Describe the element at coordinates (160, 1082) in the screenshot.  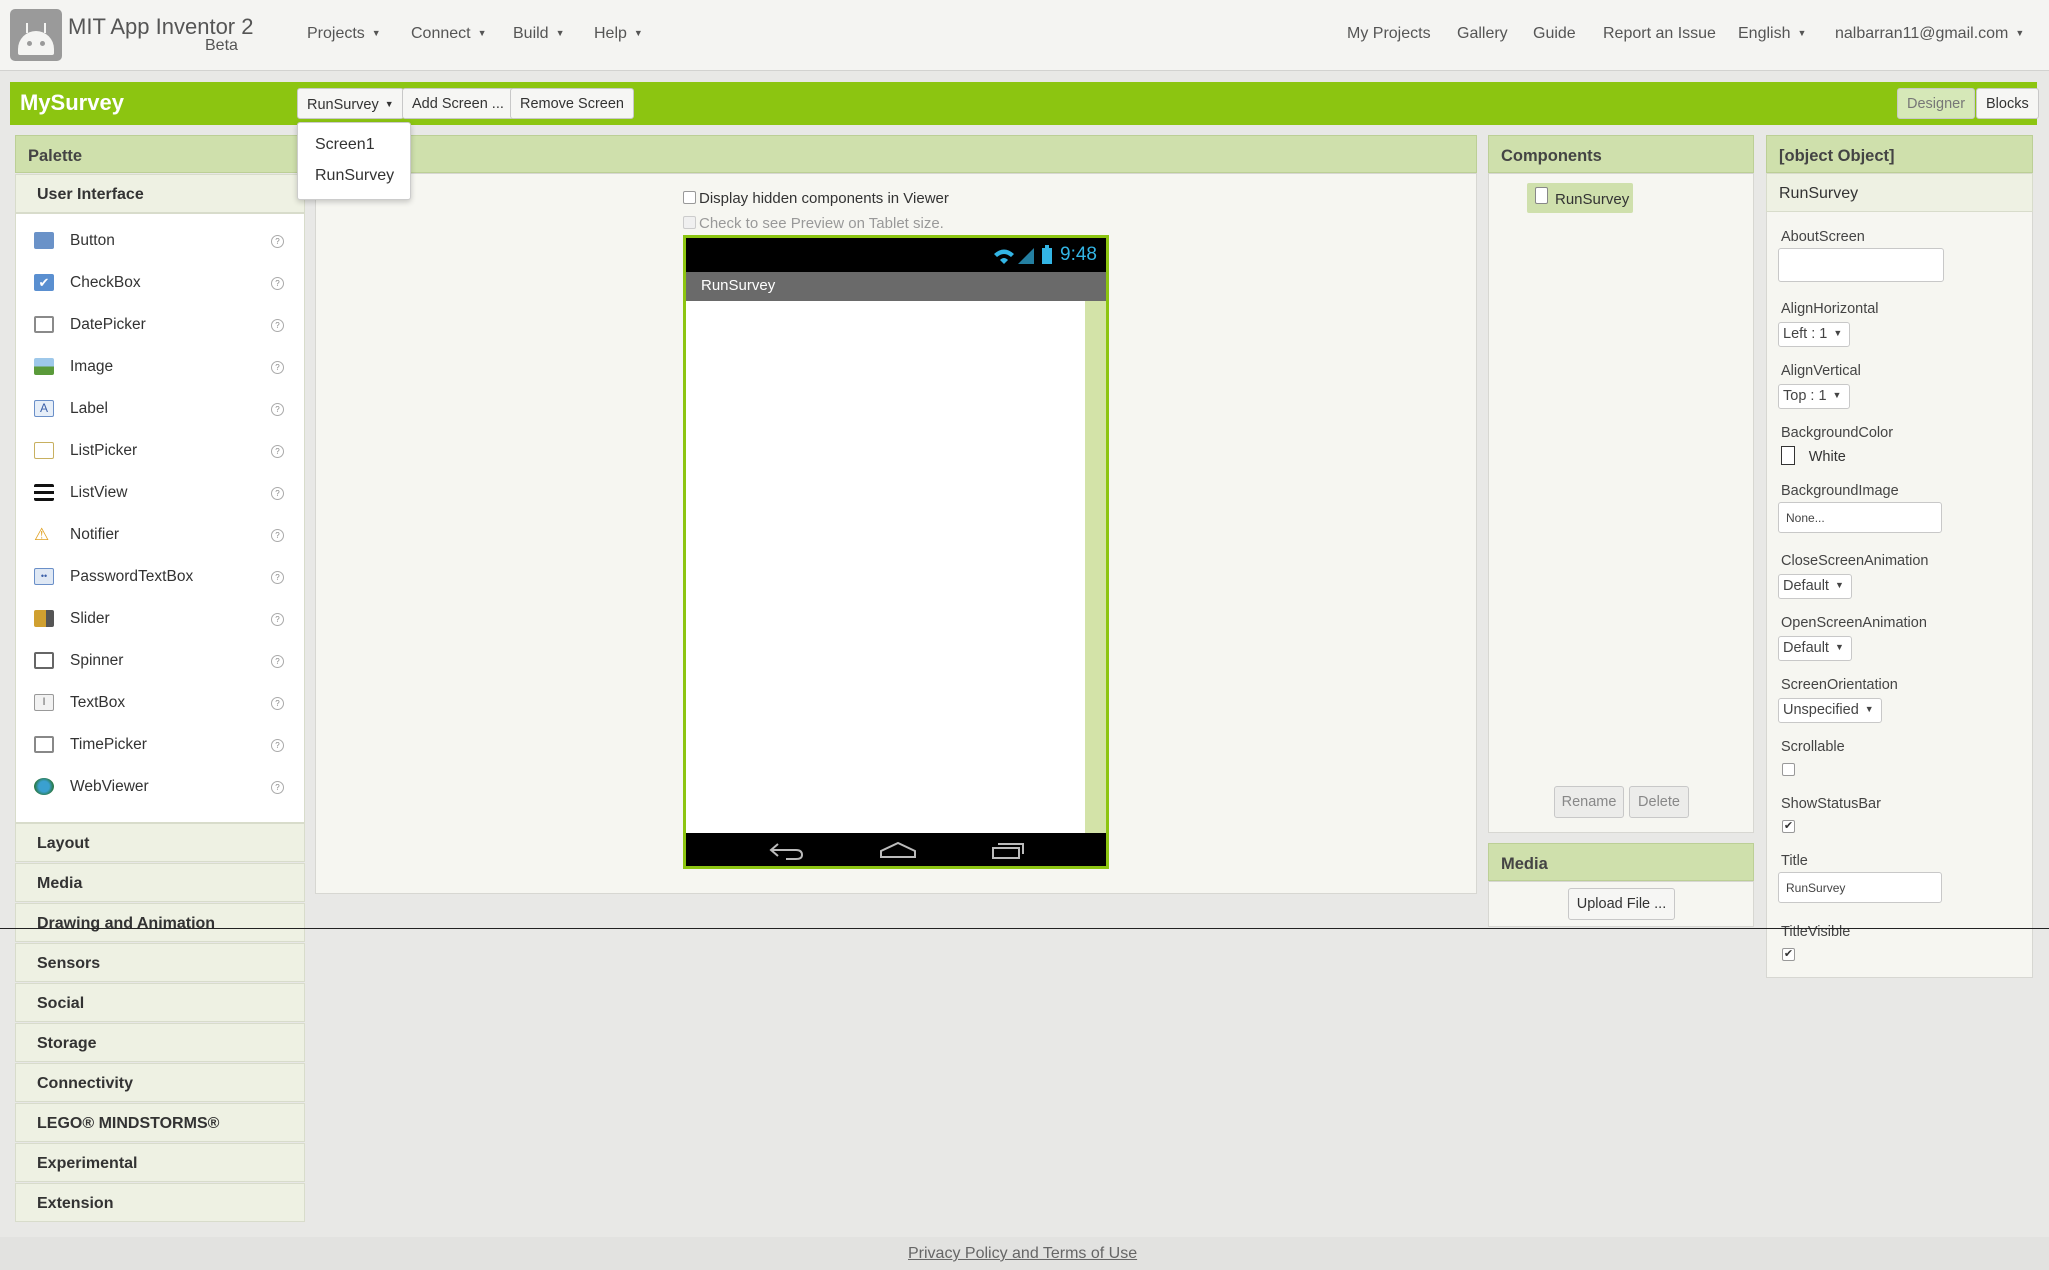
I see `category-connectivity: Connectivity` at that location.